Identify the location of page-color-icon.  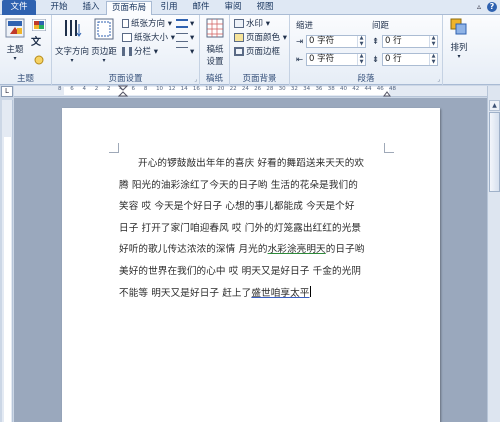
(239, 37).